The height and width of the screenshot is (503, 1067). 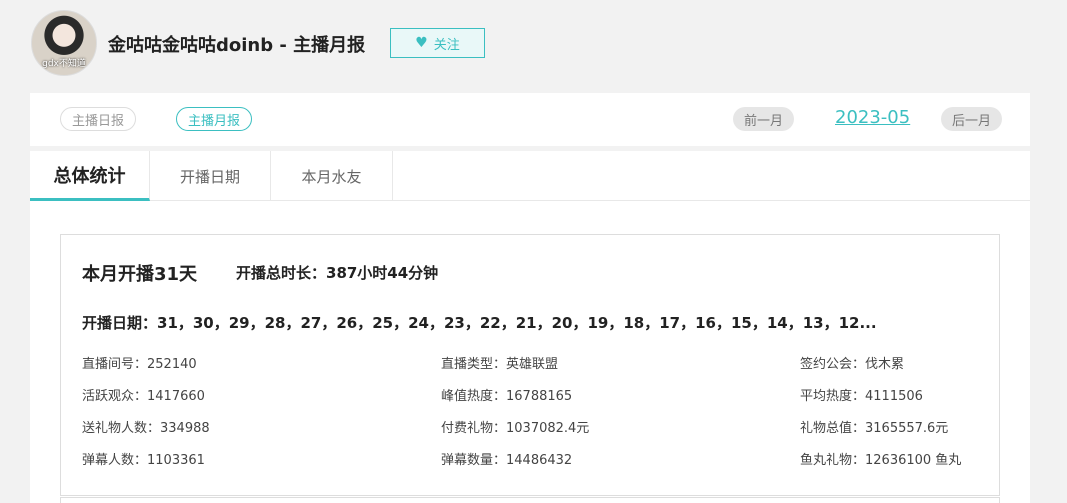 What do you see at coordinates (446, 45) in the screenshot?
I see `follow-label: 关注` at bounding box center [446, 45].